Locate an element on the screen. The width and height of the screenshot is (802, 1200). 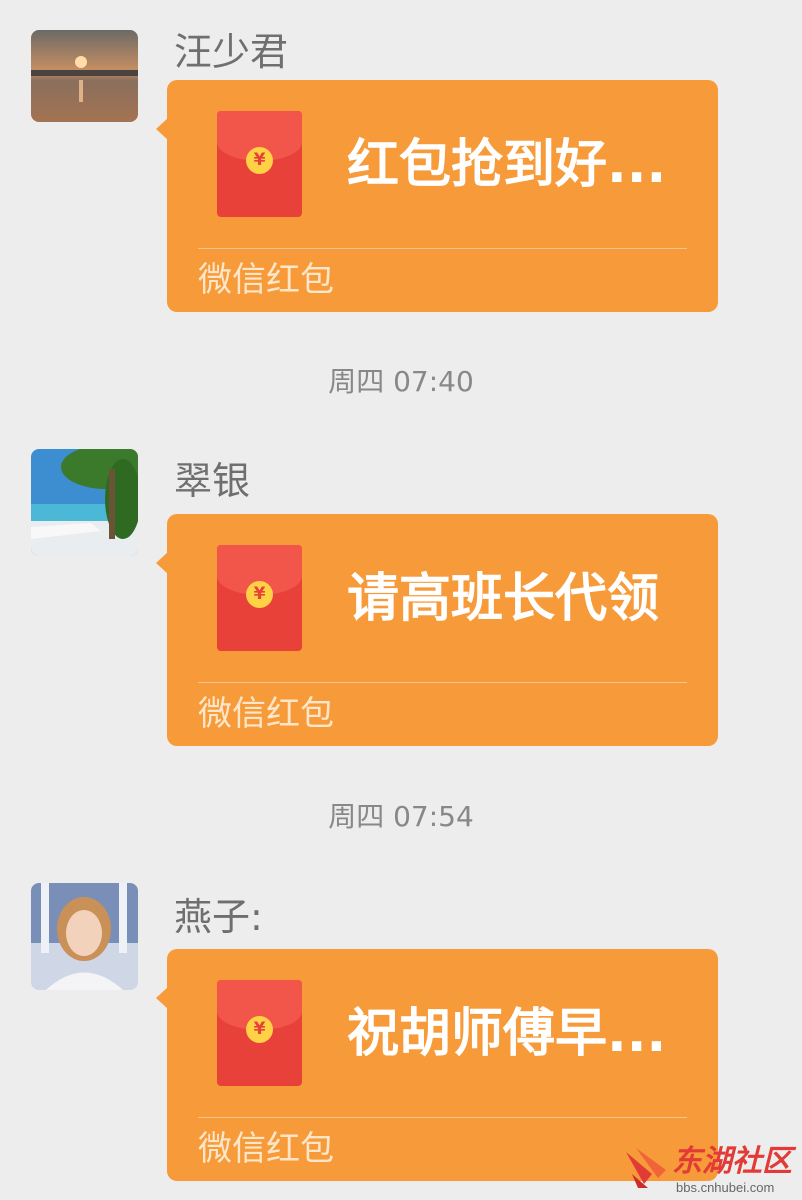
donghu-logo-icon is located at coordinates (646, 1168).